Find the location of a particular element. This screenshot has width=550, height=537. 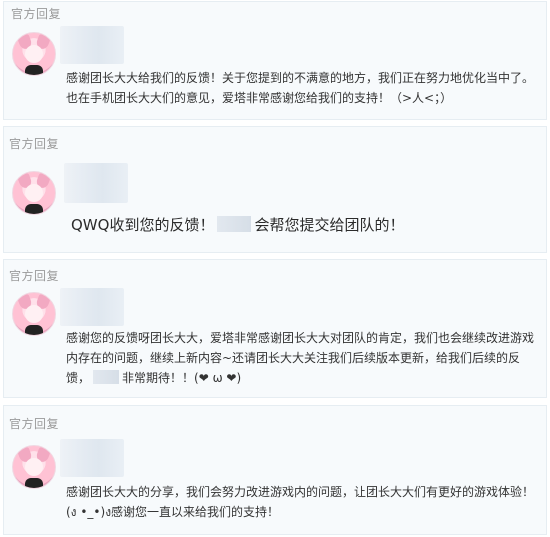

reply-message: QWQ收到您的反馈！ 会帮您提交给团队的！ is located at coordinates (302, 225).